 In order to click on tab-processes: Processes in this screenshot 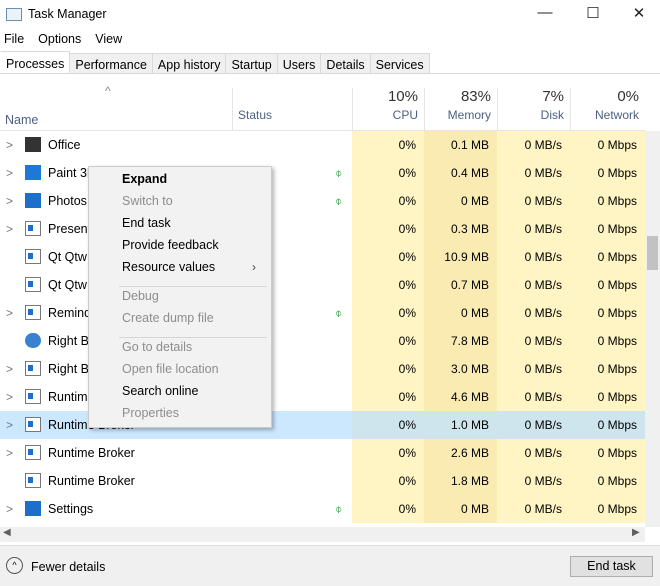, I will do `click(35, 62)`.